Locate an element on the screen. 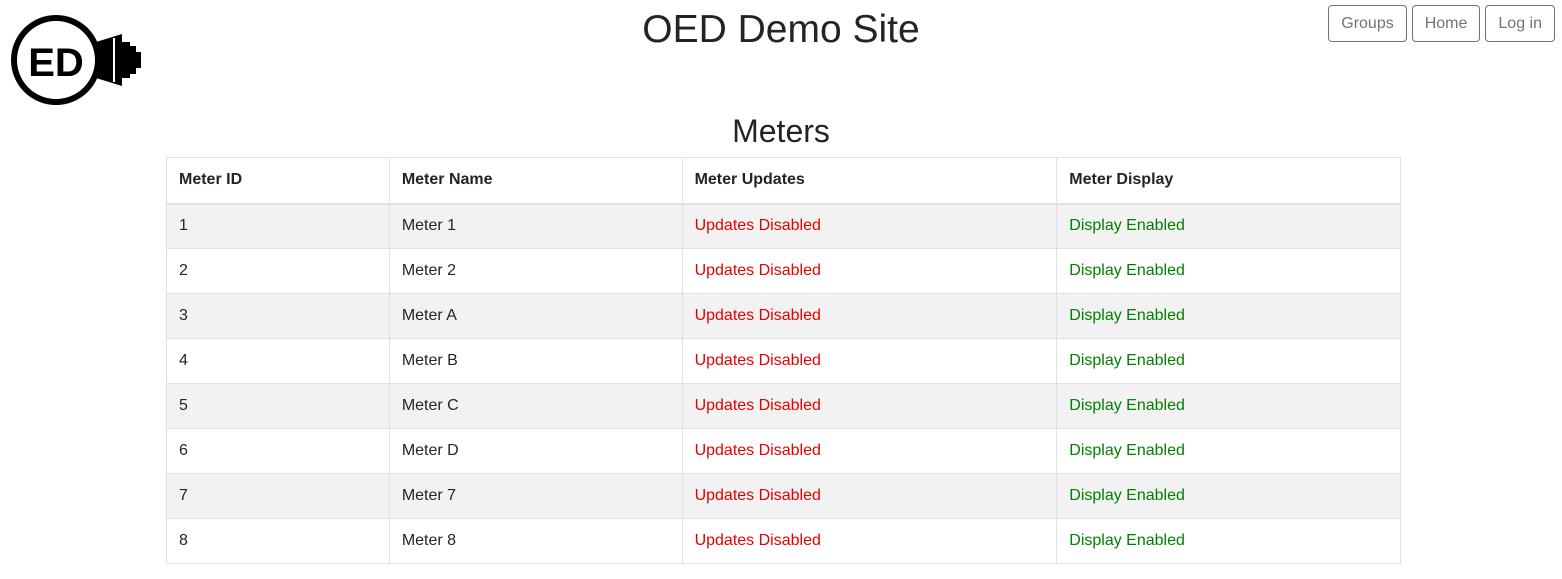 This screenshot has width=1562, height=579. groups-button: Groups is located at coordinates (1367, 23).